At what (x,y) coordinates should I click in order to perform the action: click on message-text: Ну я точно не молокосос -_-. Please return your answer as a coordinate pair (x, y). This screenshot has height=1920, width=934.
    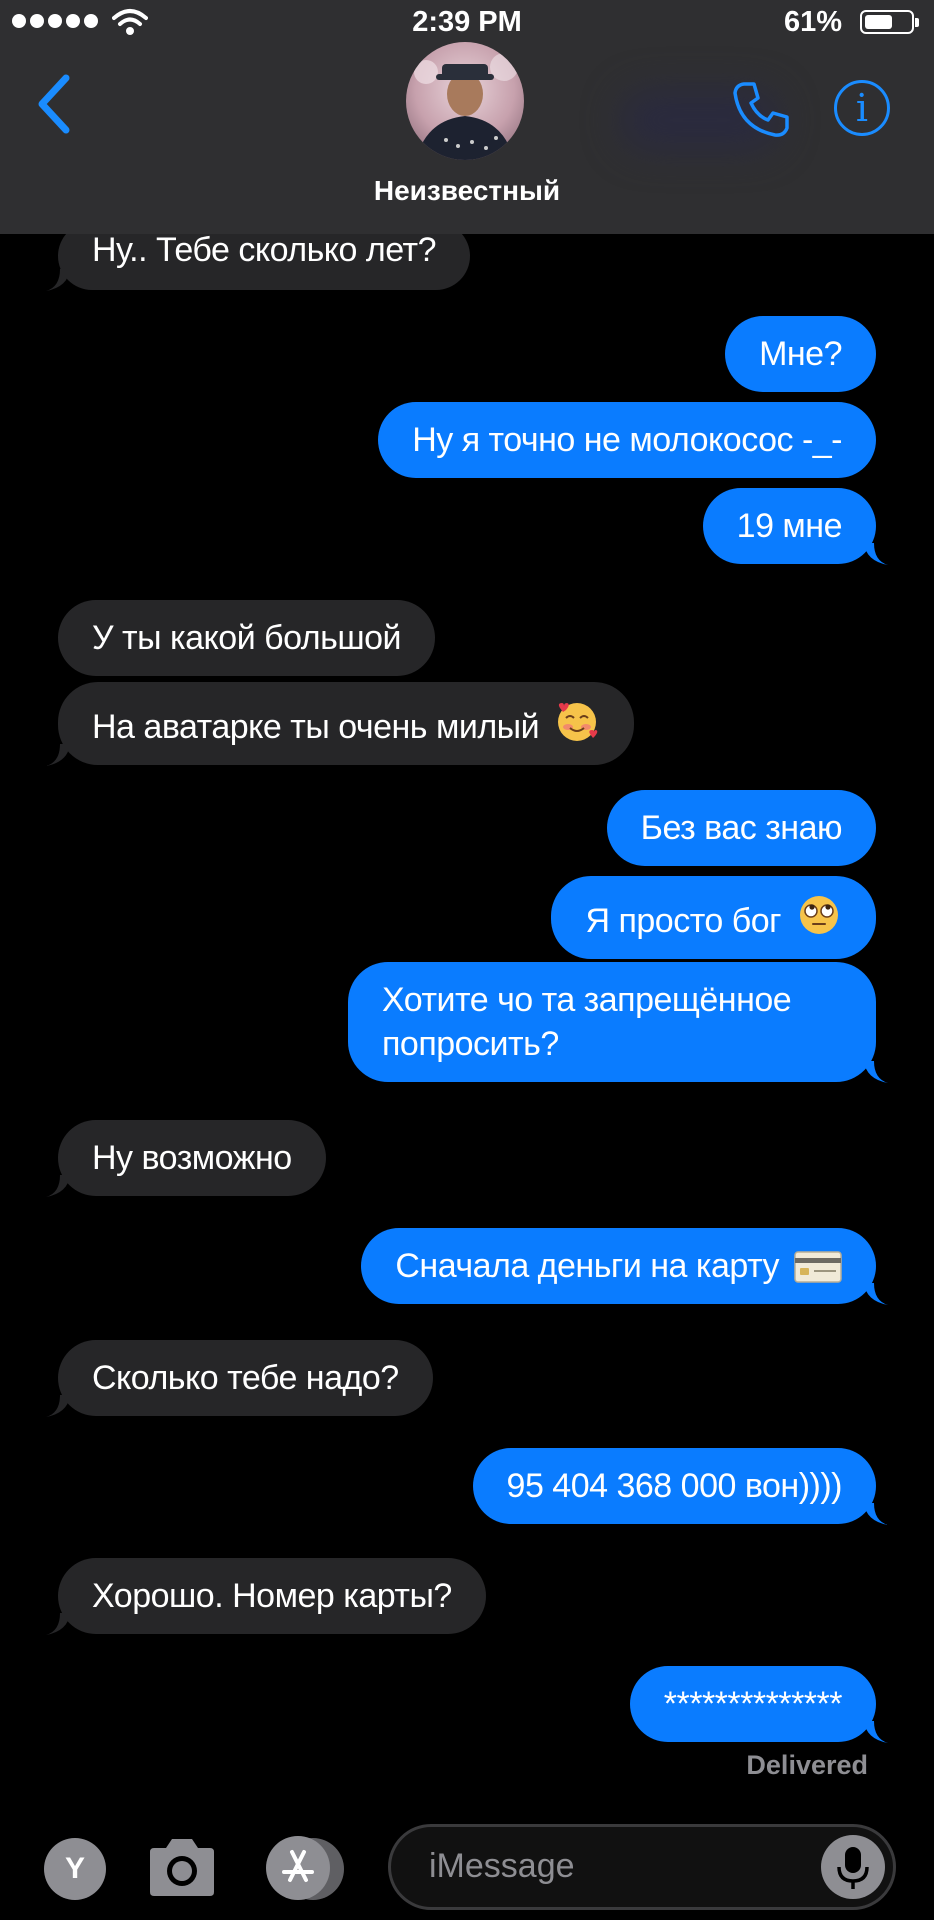
    Looking at the image, I should click on (627, 440).